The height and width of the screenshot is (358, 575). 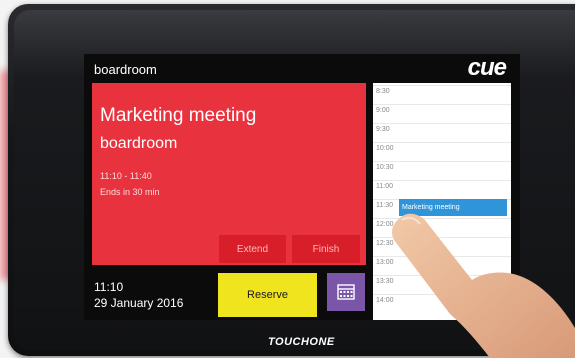 I want to click on slot-label: 9:30, so click(x=383, y=129).